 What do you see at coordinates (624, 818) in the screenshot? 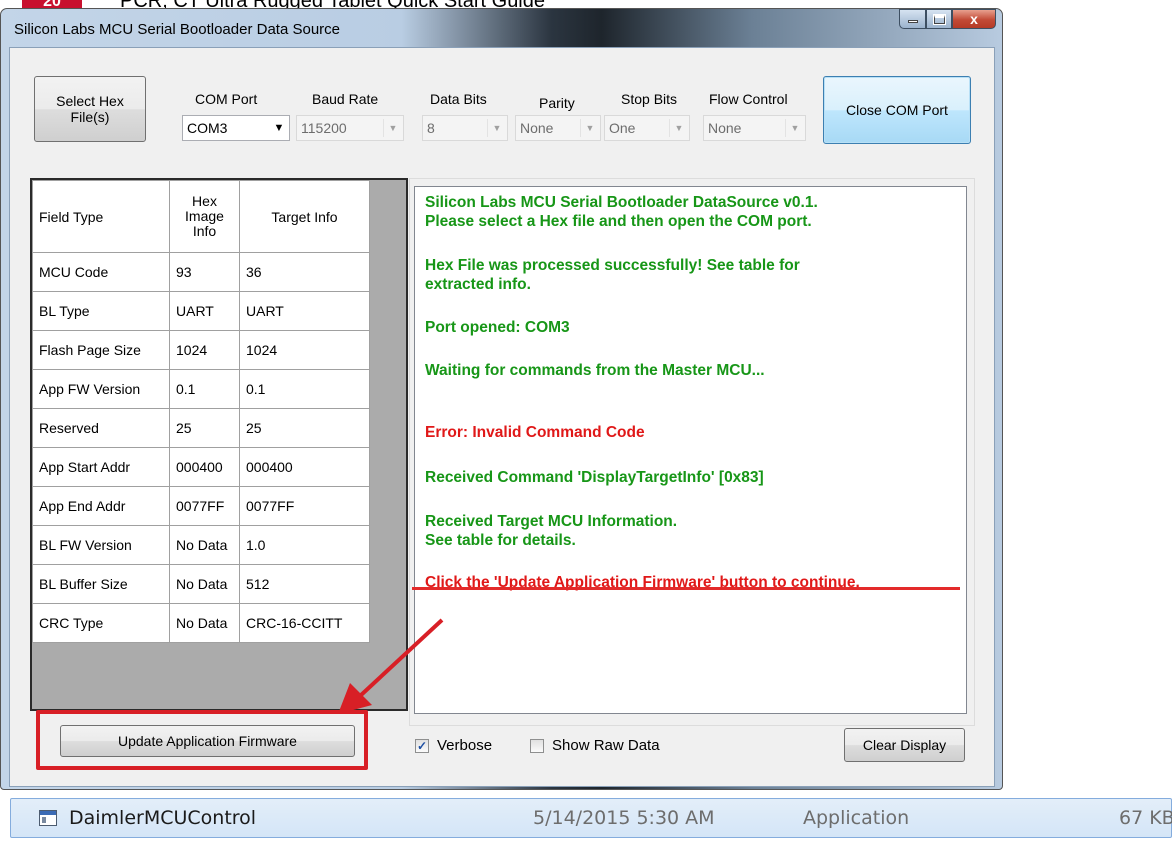
I see `file-date: 5/14/2015 5:30 AM` at bounding box center [624, 818].